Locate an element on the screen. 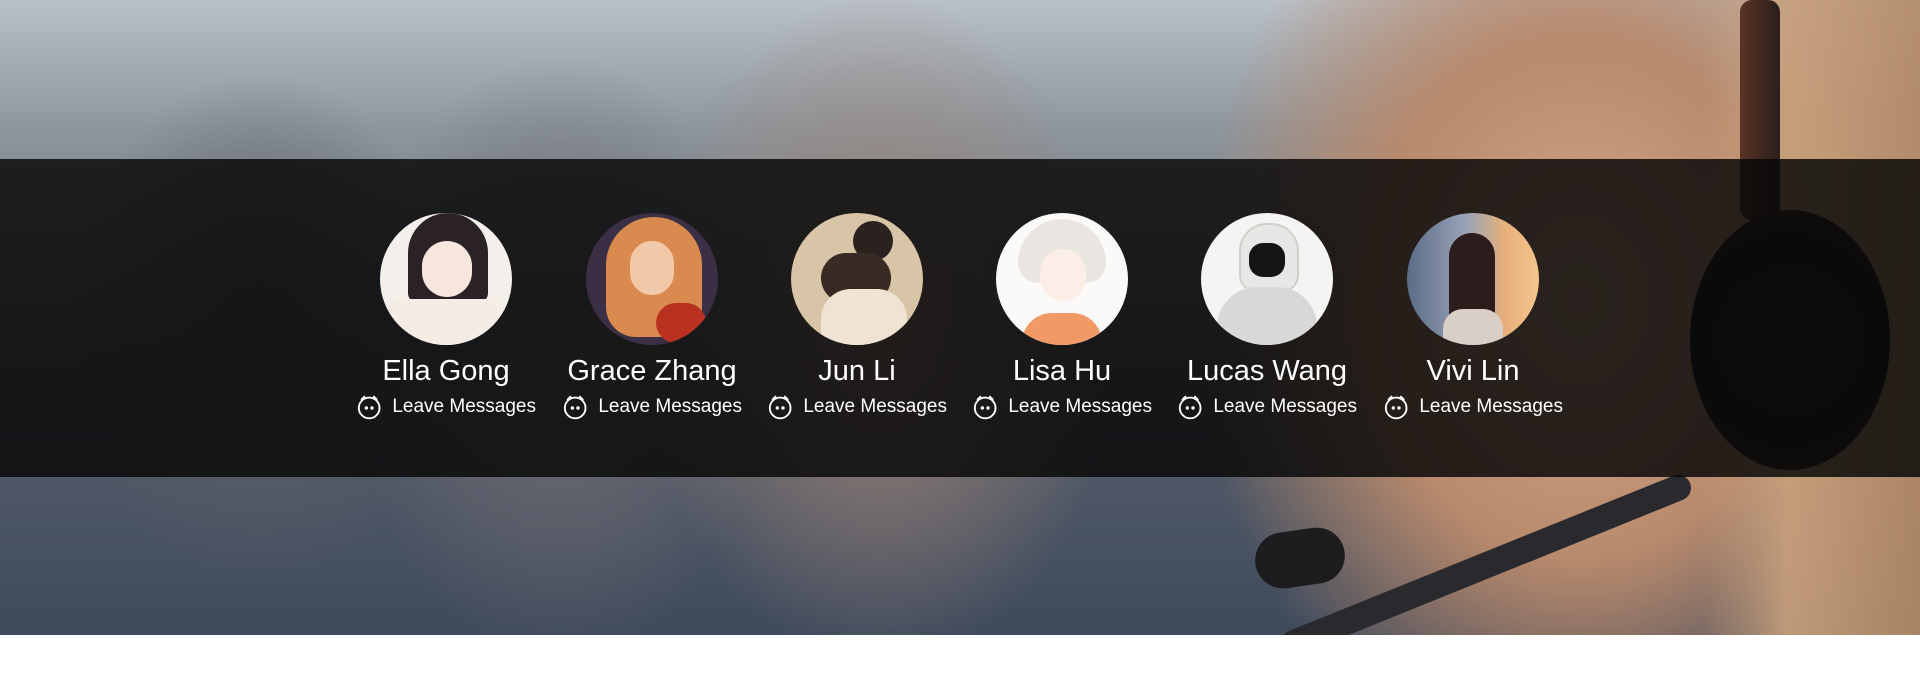 This screenshot has height=687, width=1920. member-name: Lisa Hu is located at coordinates (1062, 371).